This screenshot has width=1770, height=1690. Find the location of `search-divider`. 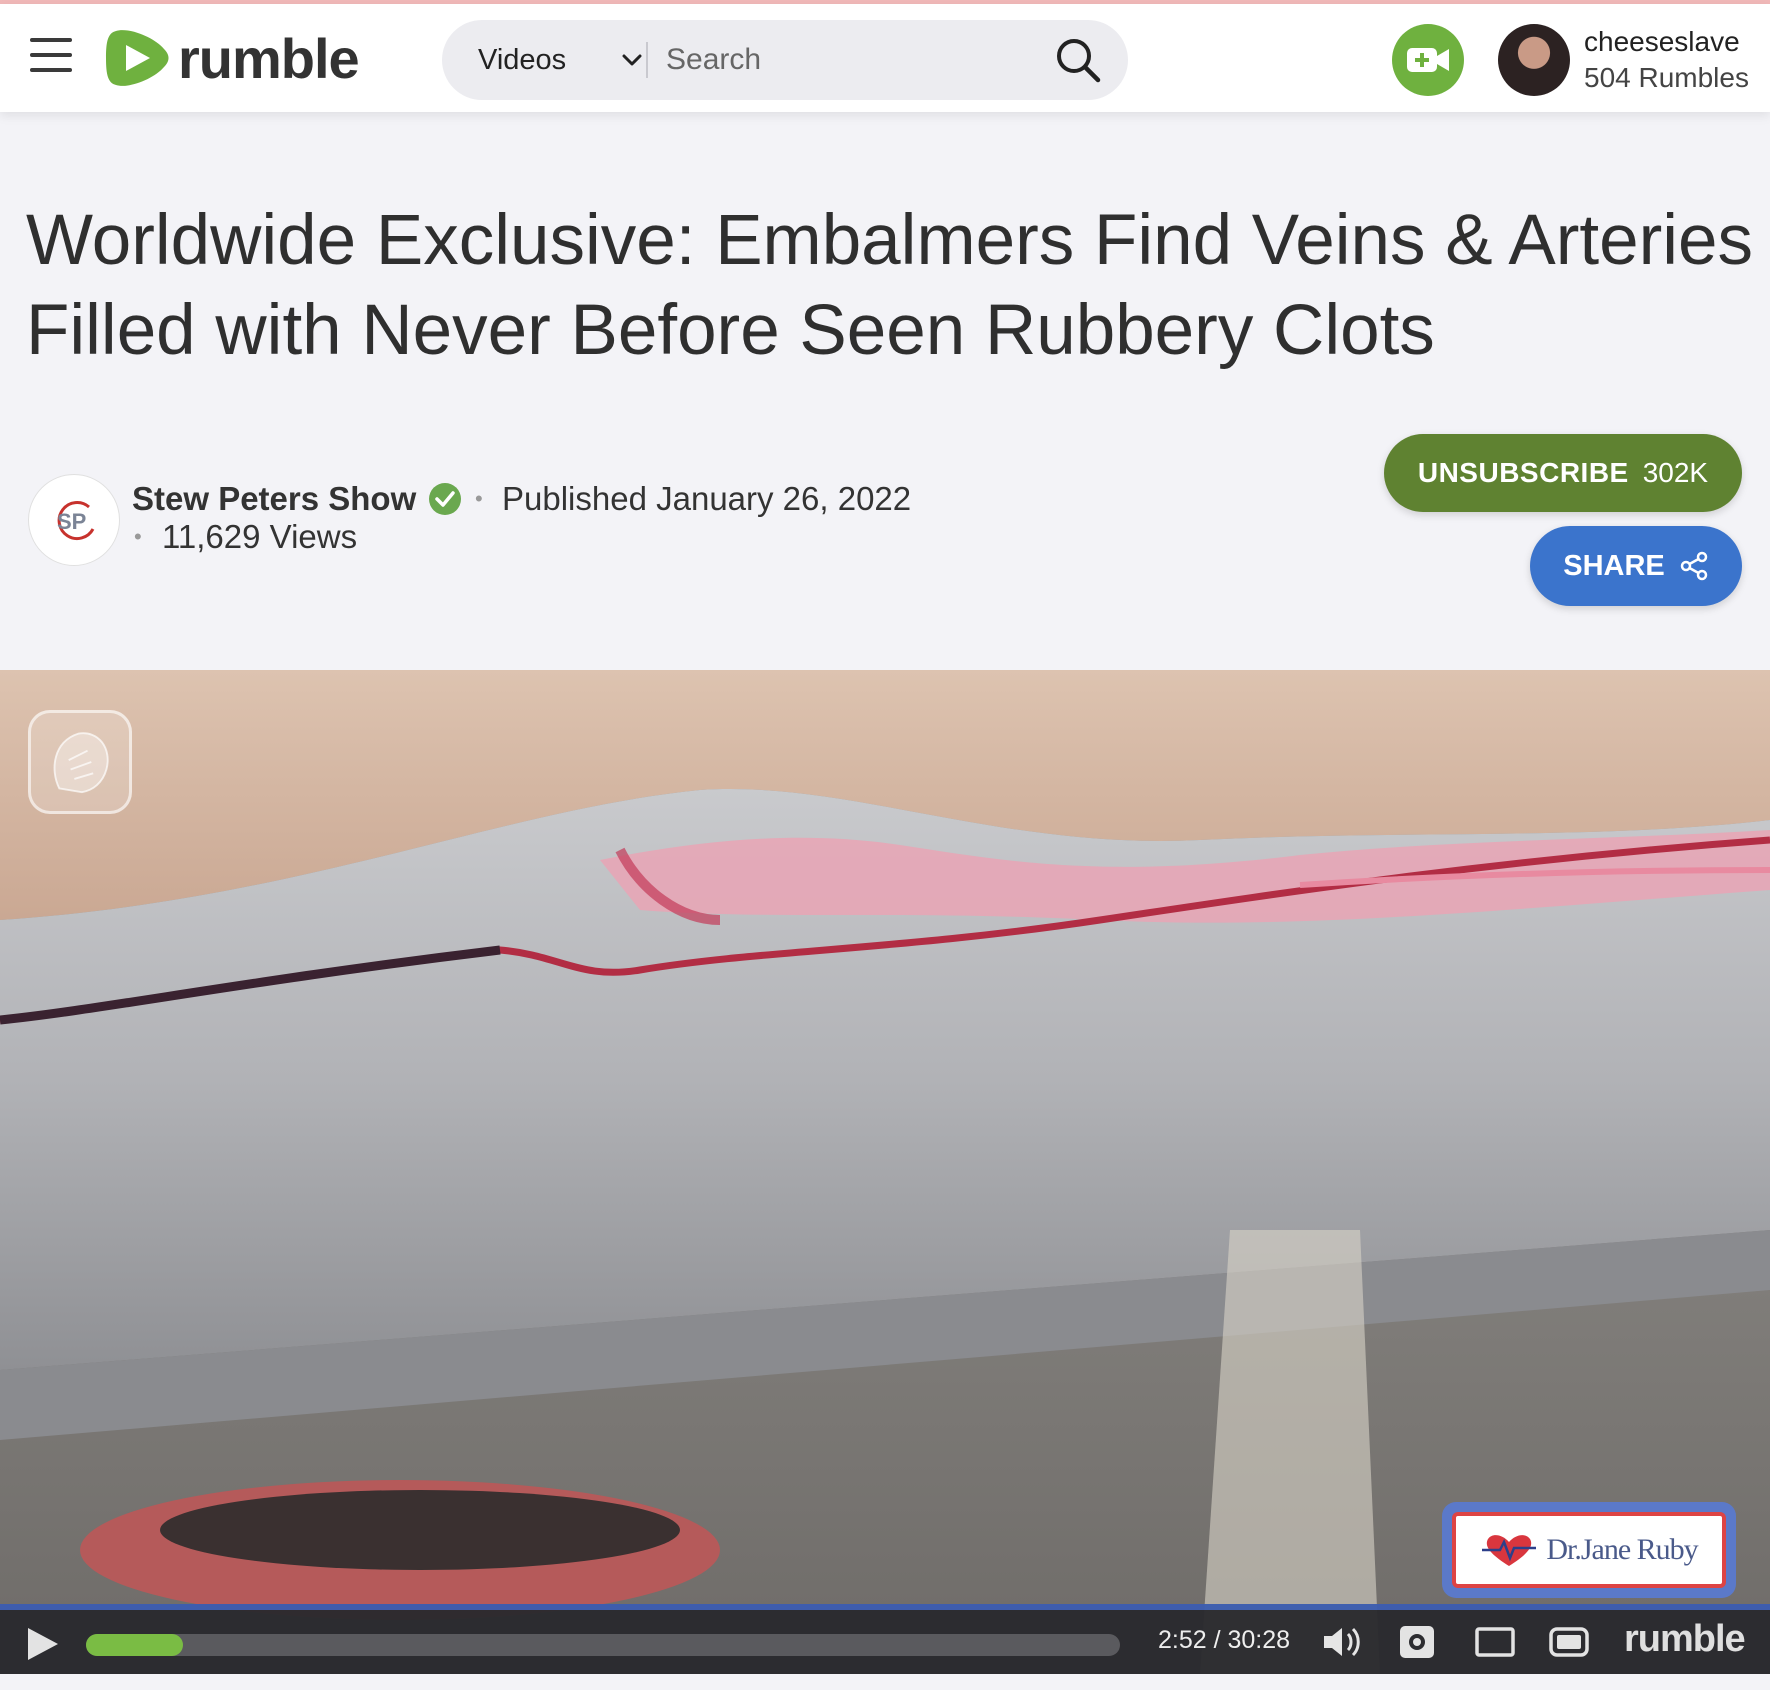

search-divider is located at coordinates (647, 60).